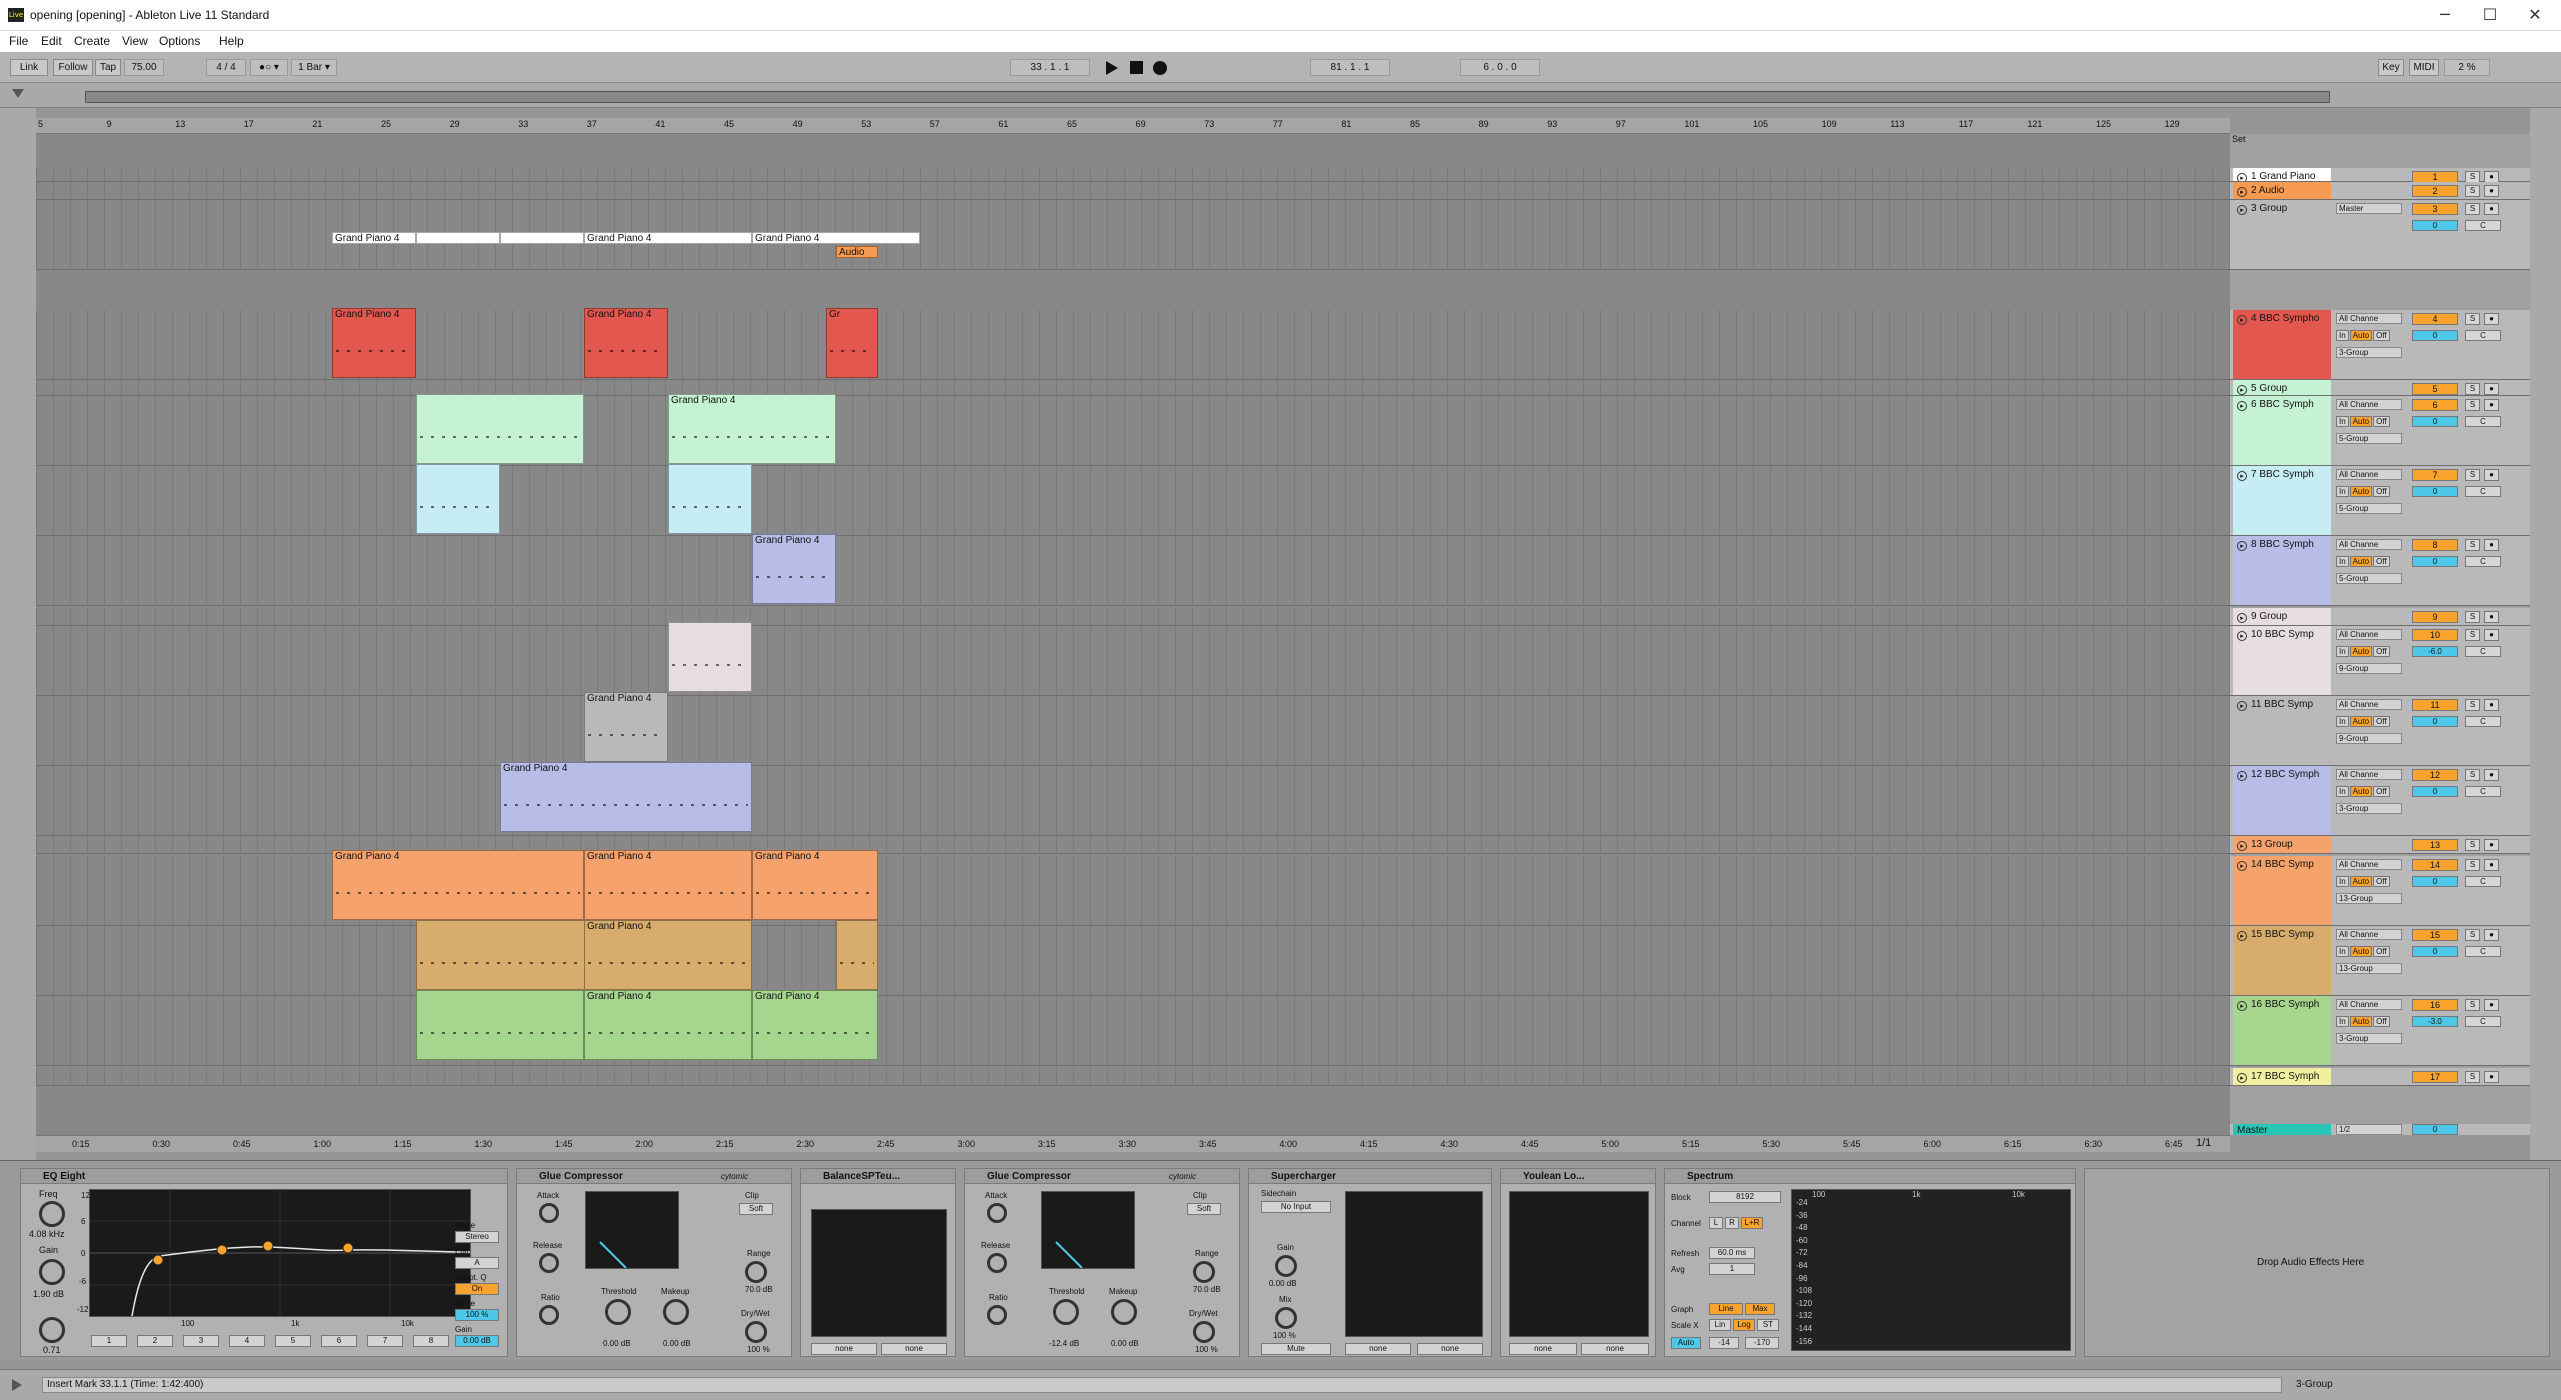 This screenshot has height=1400, width=2561. What do you see at coordinates (2435, 1129) in the screenshot?
I see `master-volume: 0` at bounding box center [2435, 1129].